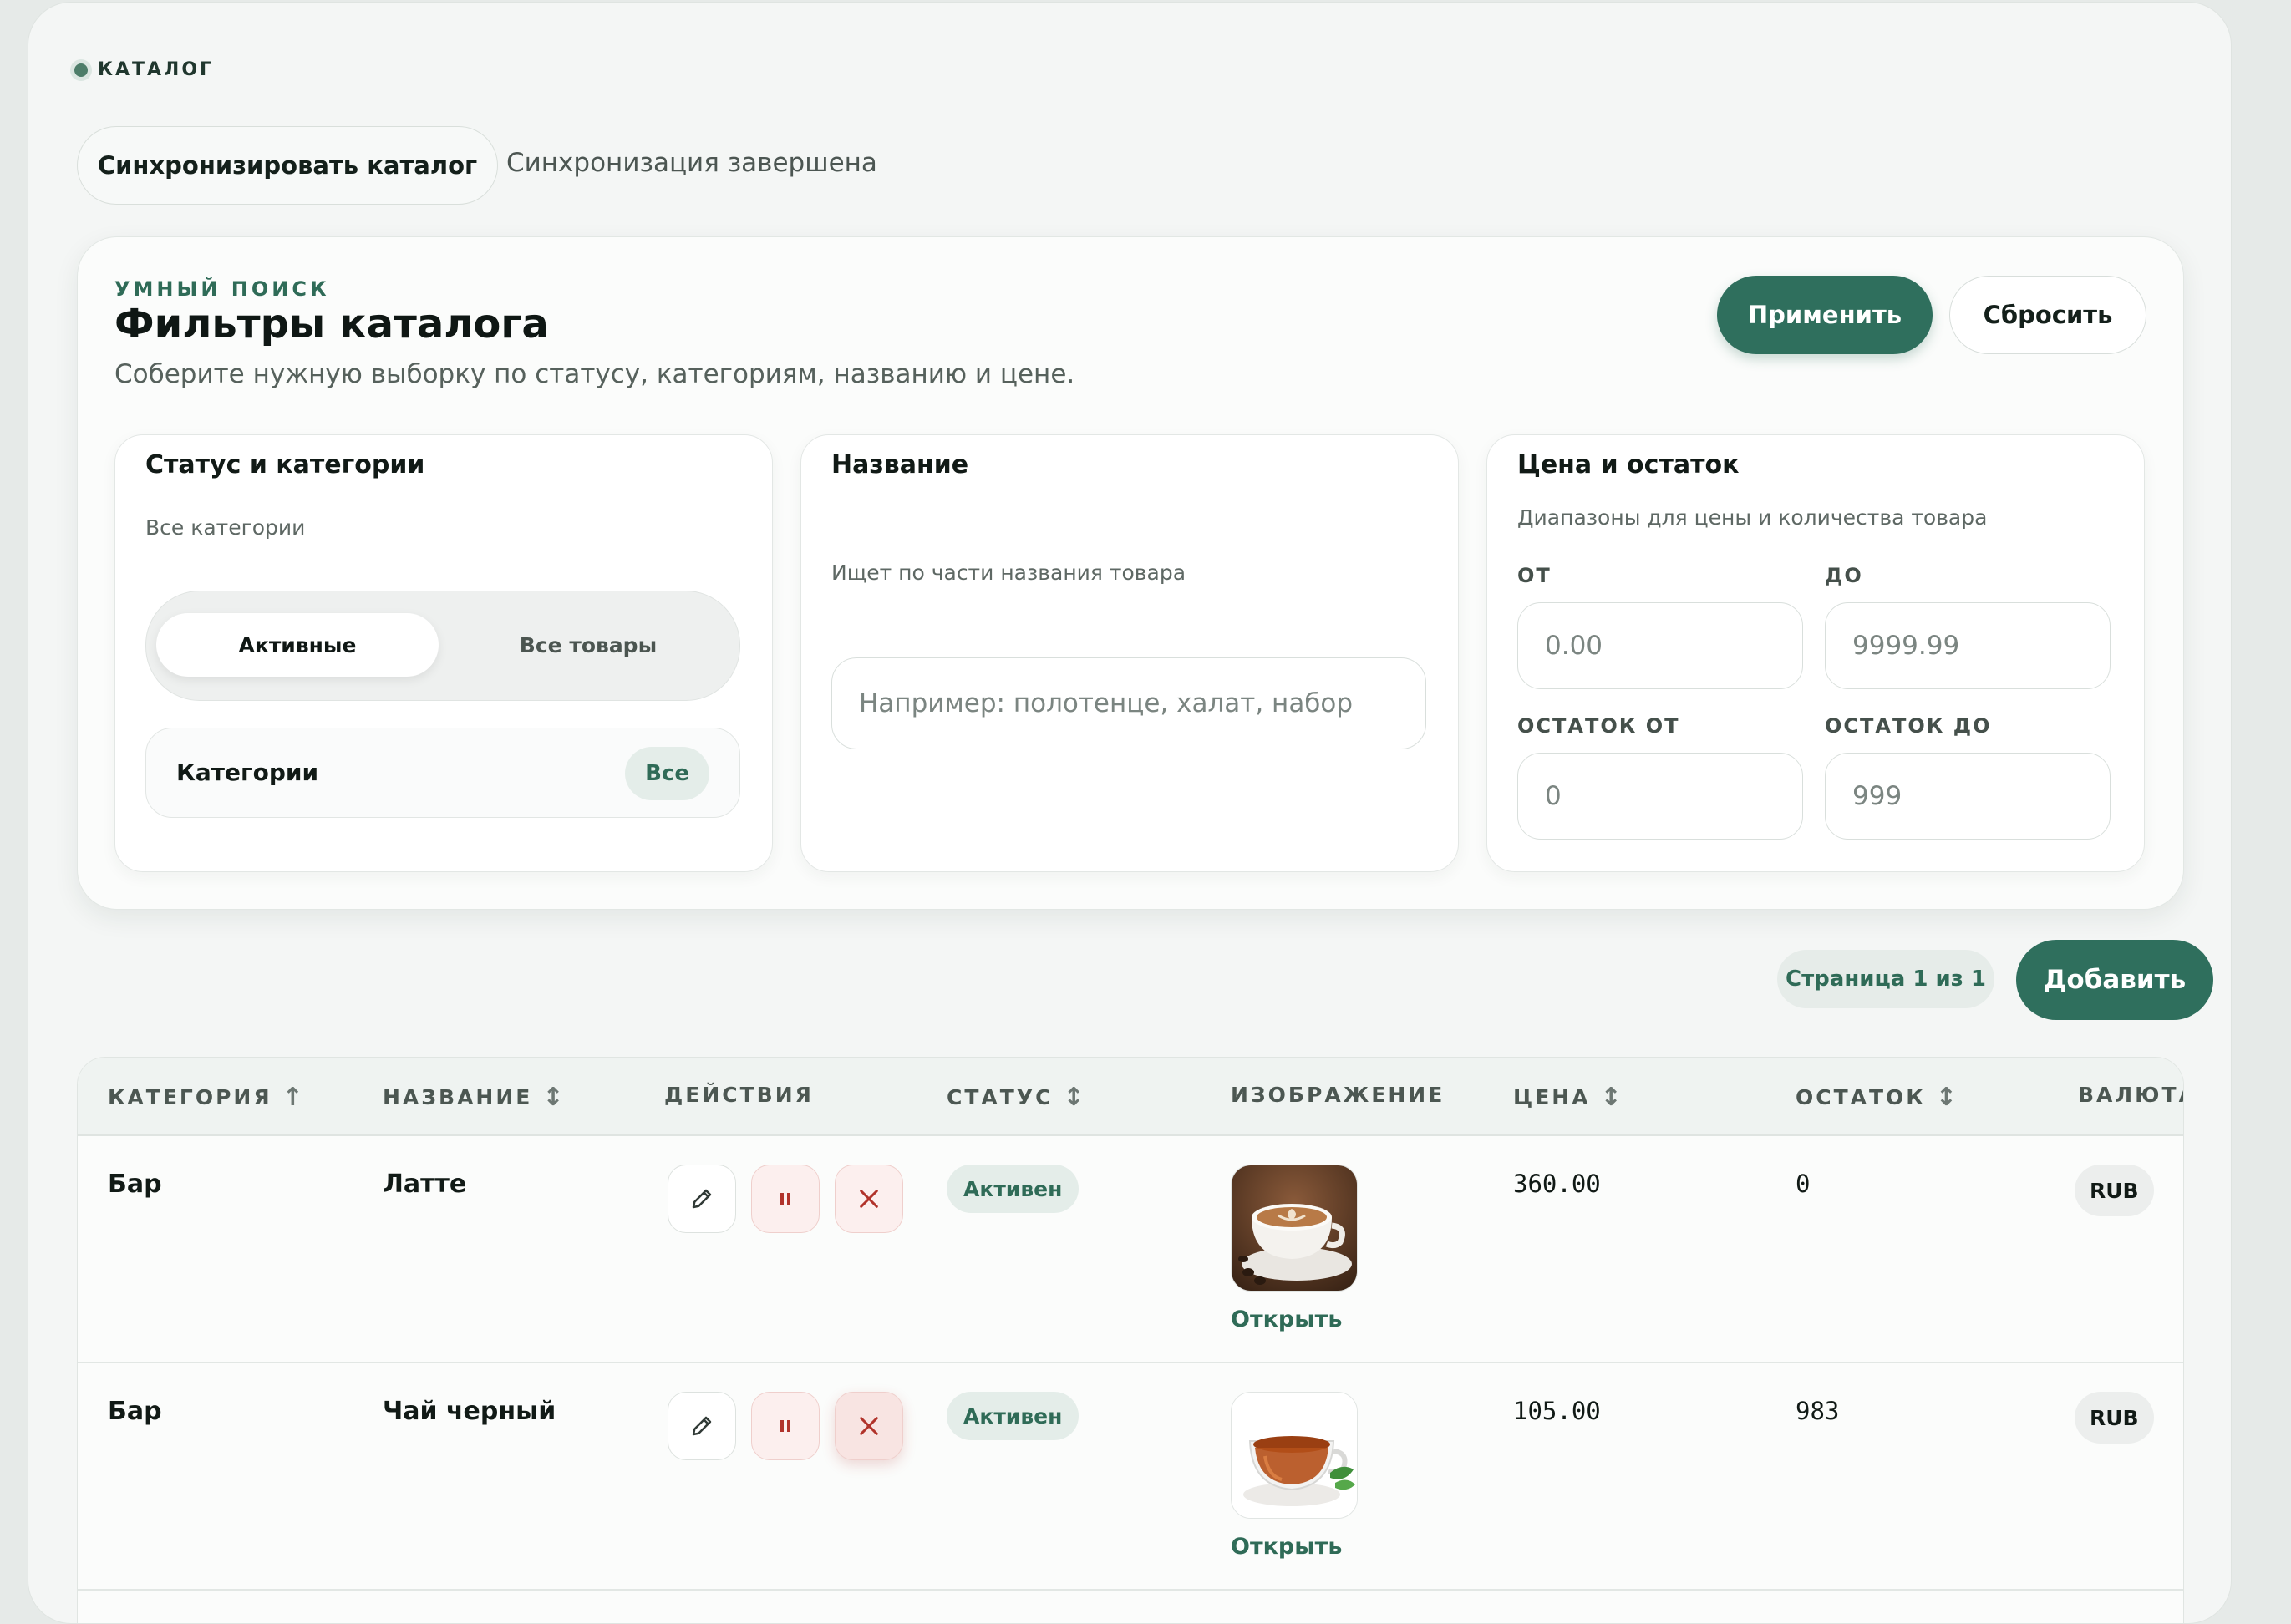 Image resolution: width=2291 pixels, height=1624 pixels. I want to click on column-header-currency: ВАЛЮТА, so click(2130, 1095).